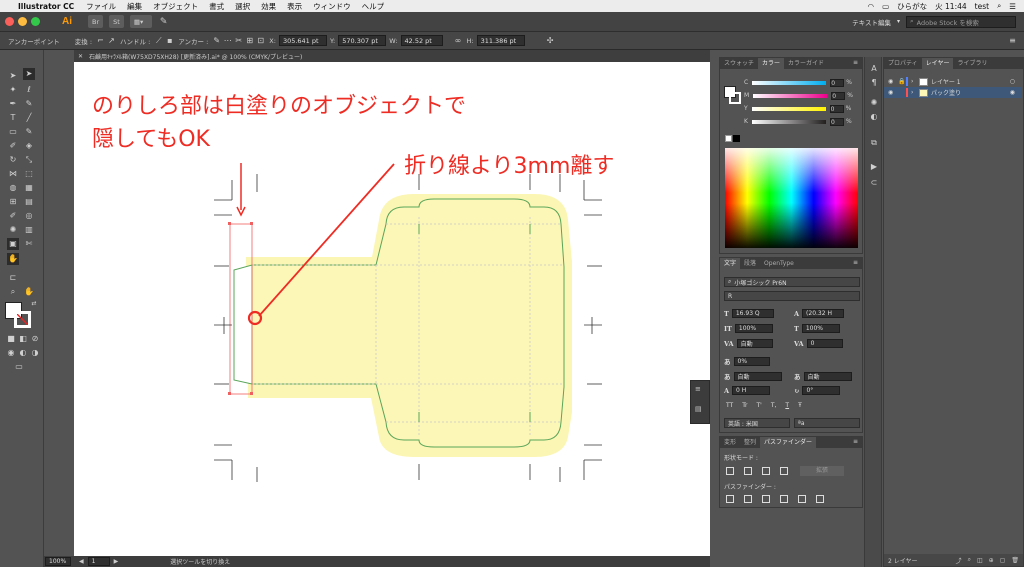  I want to click on shaper-tool-icon: ✐, so click(13, 146).